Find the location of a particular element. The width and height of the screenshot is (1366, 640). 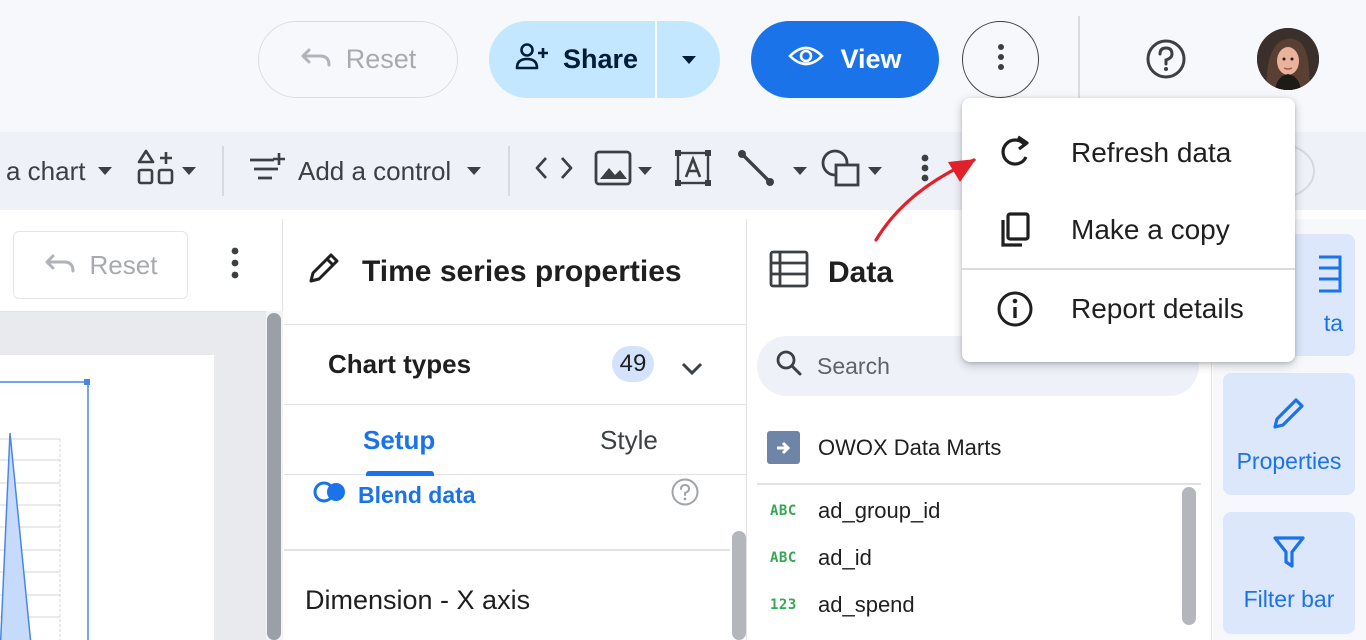

rail-data-label: ta is located at coordinates (1333, 322).